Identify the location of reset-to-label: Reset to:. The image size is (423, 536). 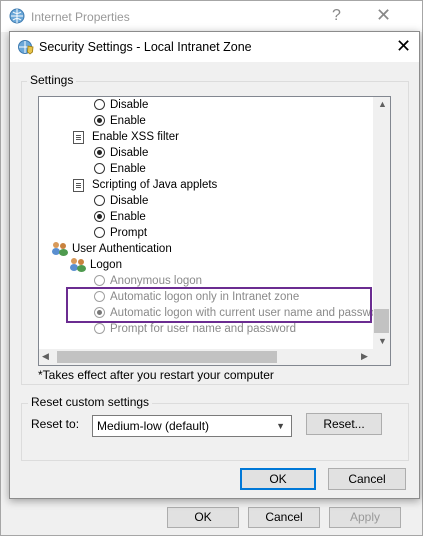
(55, 424).